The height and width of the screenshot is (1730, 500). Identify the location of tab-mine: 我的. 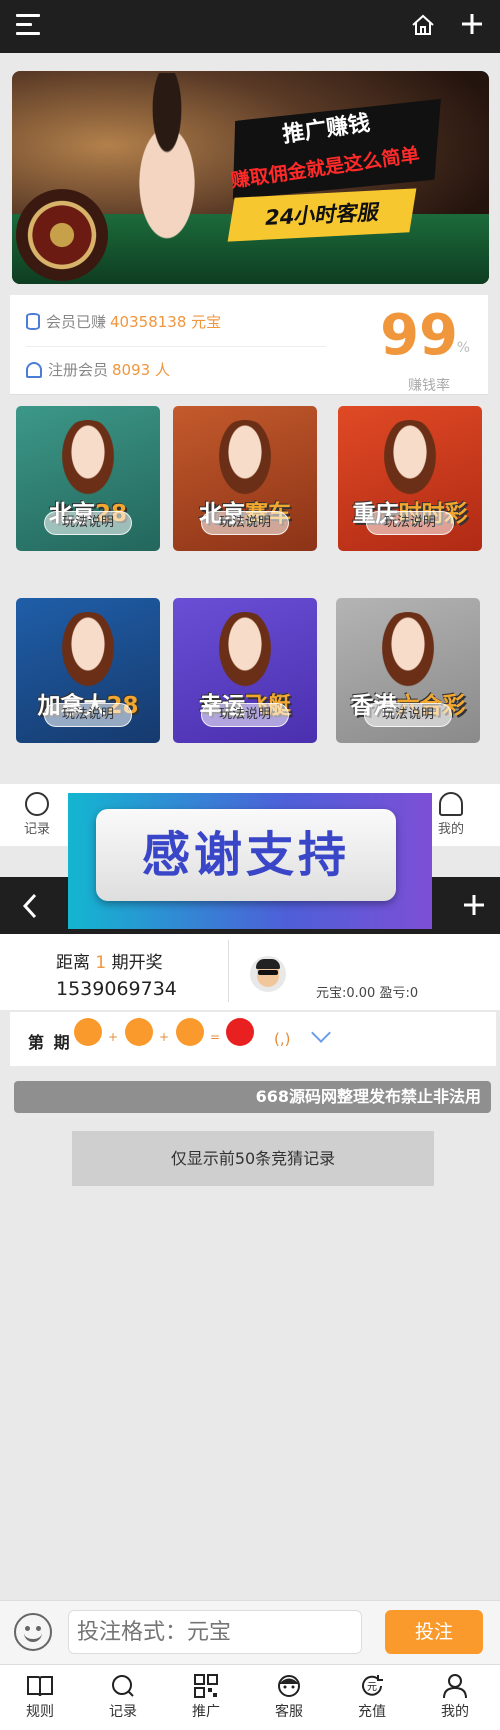
(455, 1697).